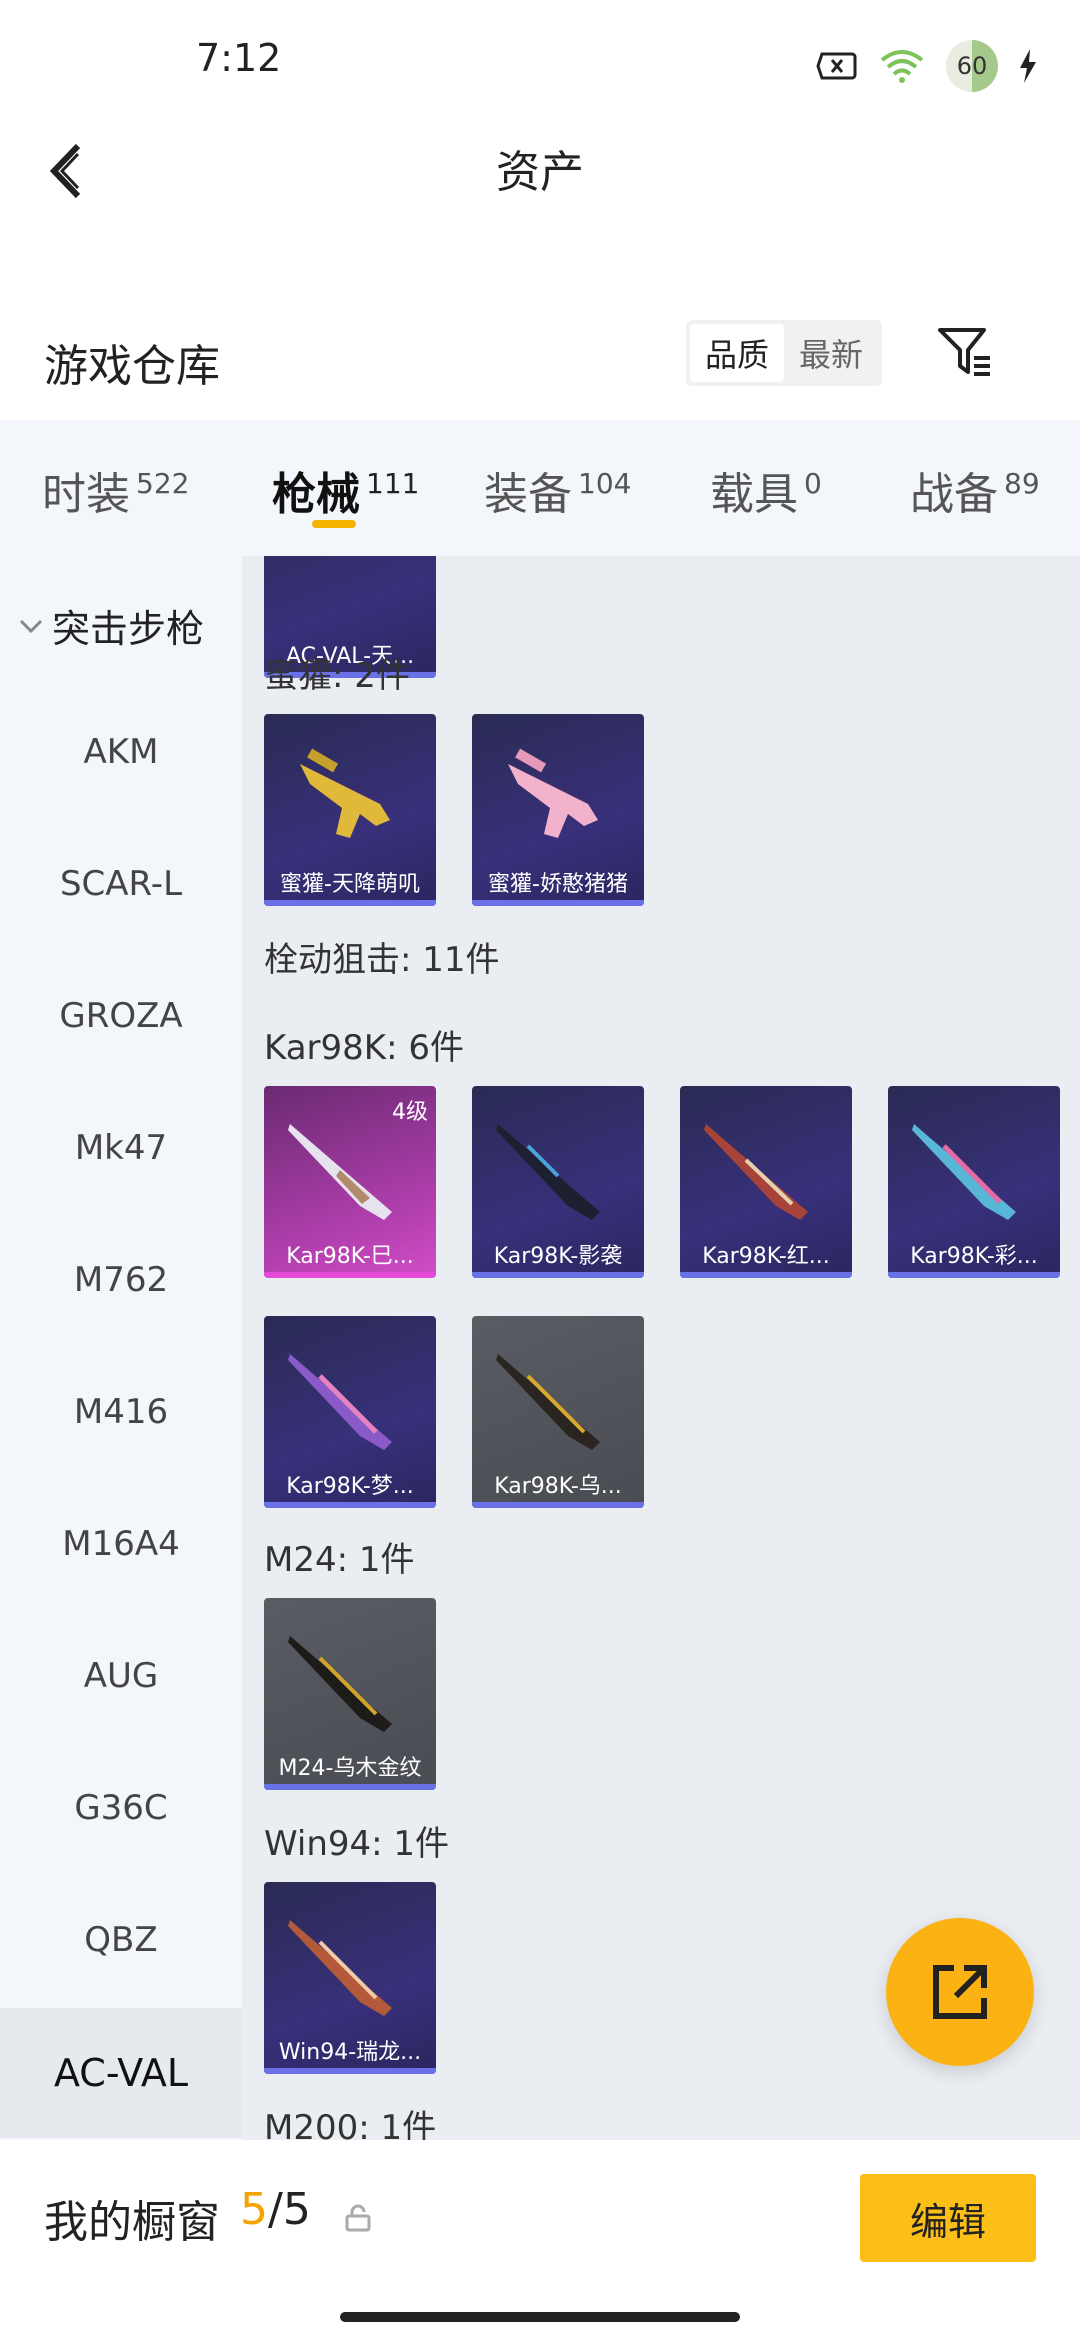 This screenshot has height=2340, width=1080. What do you see at coordinates (121, 884) in the screenshot?
I see `sidebar-item-scar-l: SCAR-L` at bounding box center [121, 884].